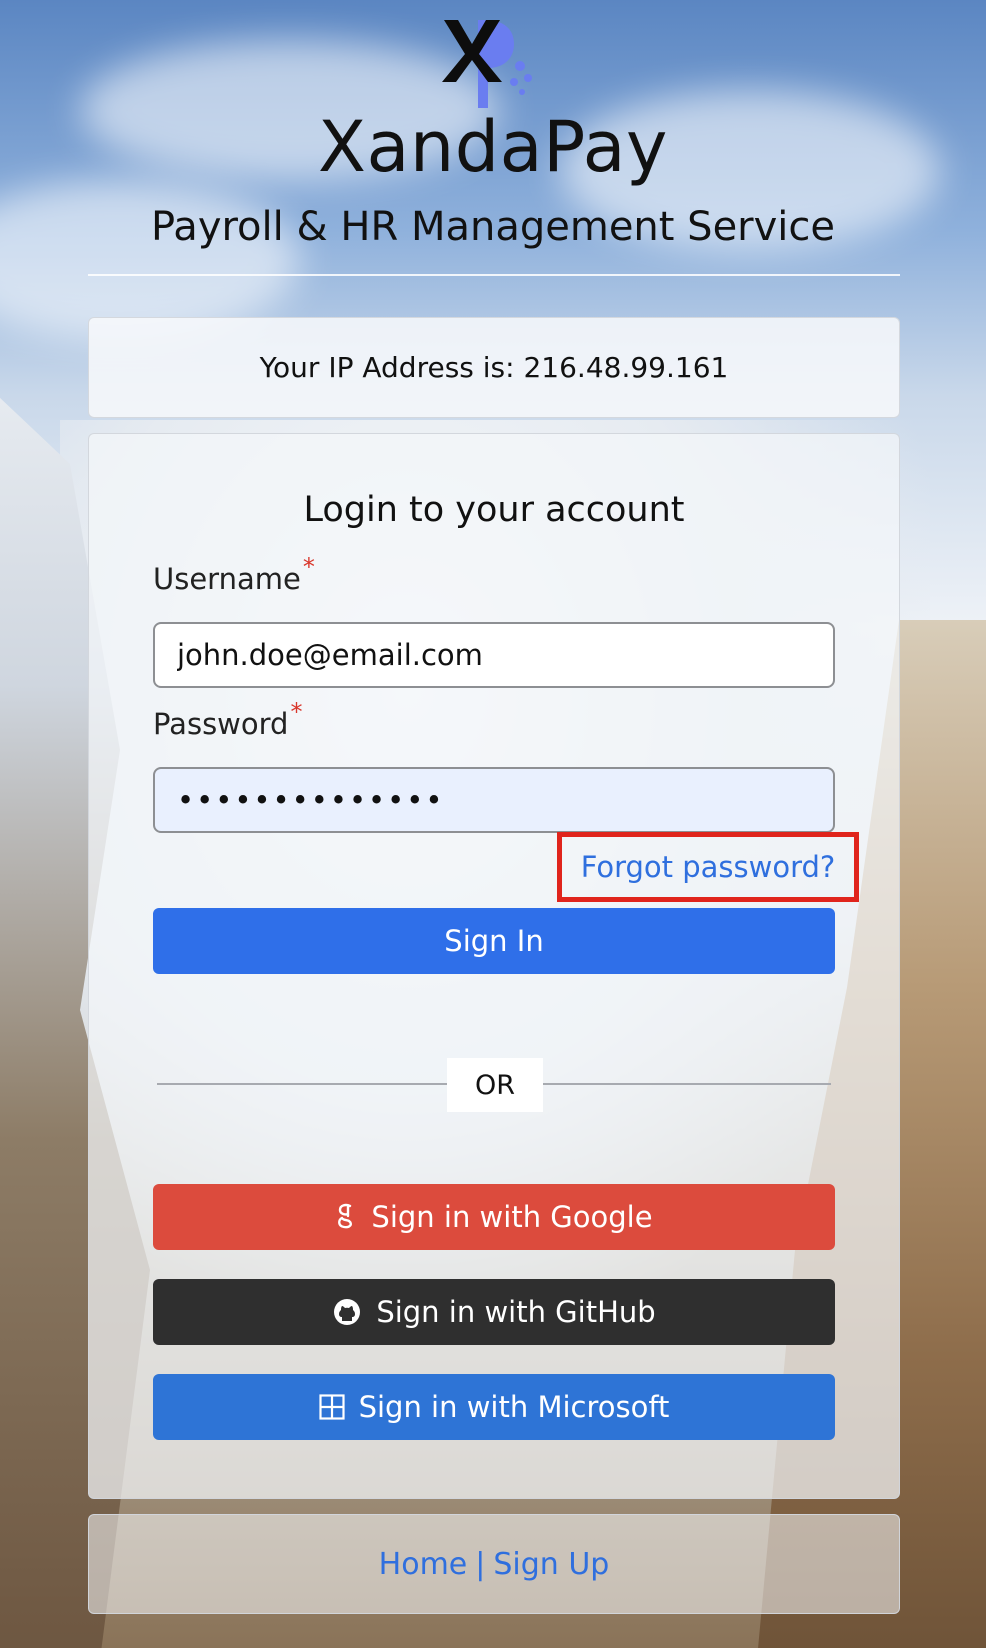 The width and height of the screenshot is (986, 1648). What do you see at coordinates (493, 227) in the screenshot?
I see `brand-tagline: Payroll & HR Management Service` at bounding box center [493, 227].